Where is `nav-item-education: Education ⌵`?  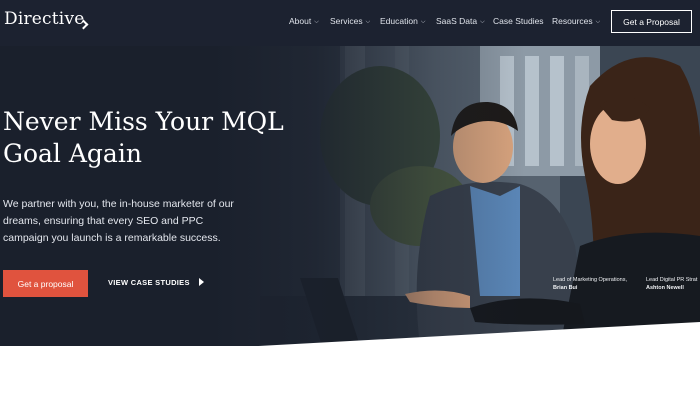 nav-item-education: Education ⌵ is located at coordinates (402, 21).